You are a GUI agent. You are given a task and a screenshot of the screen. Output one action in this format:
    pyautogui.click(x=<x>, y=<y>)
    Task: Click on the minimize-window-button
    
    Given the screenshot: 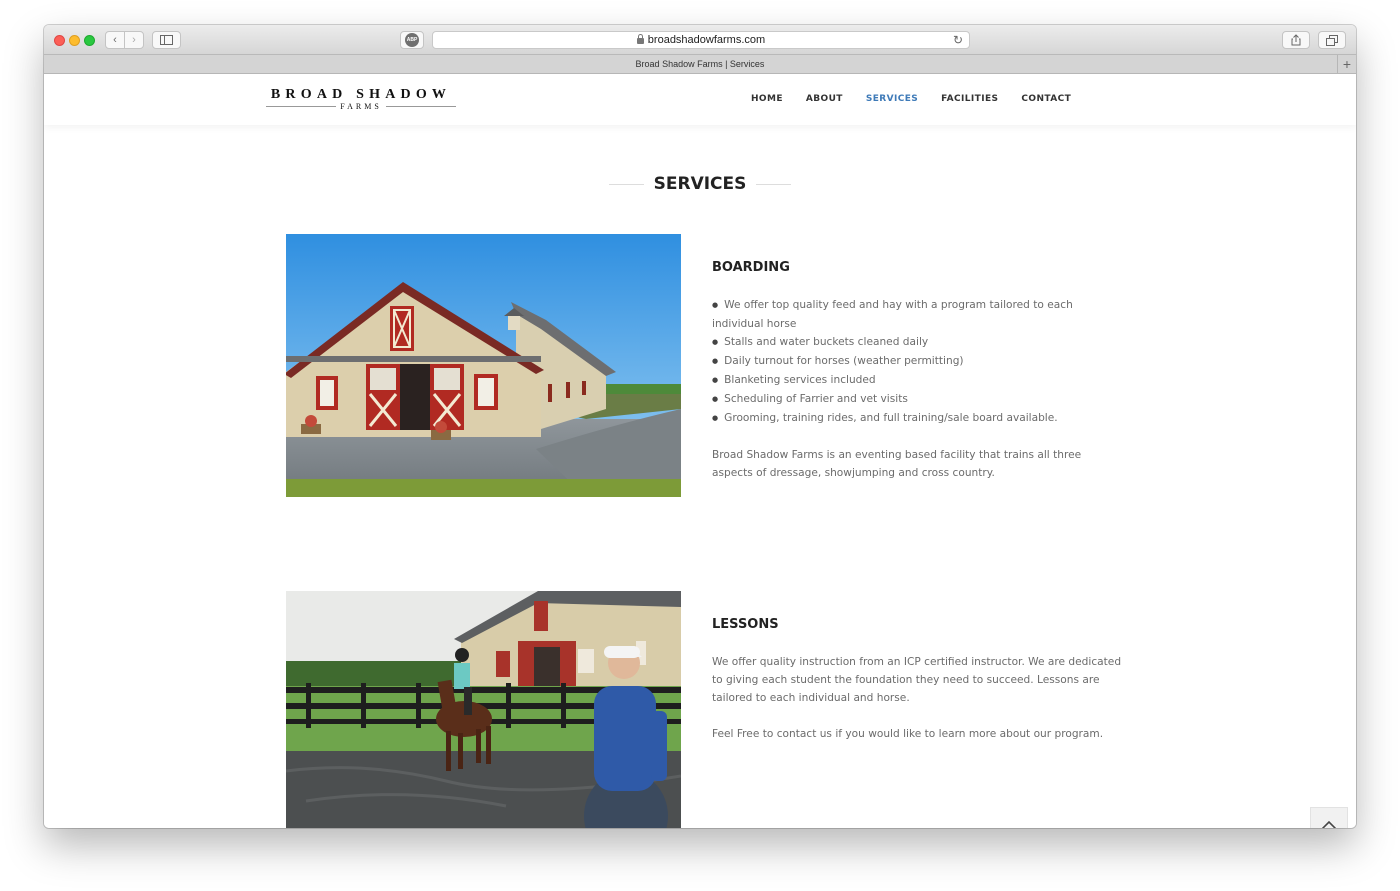 What is the action you would take?
    pyautogui.click(x=74, y=40)
    